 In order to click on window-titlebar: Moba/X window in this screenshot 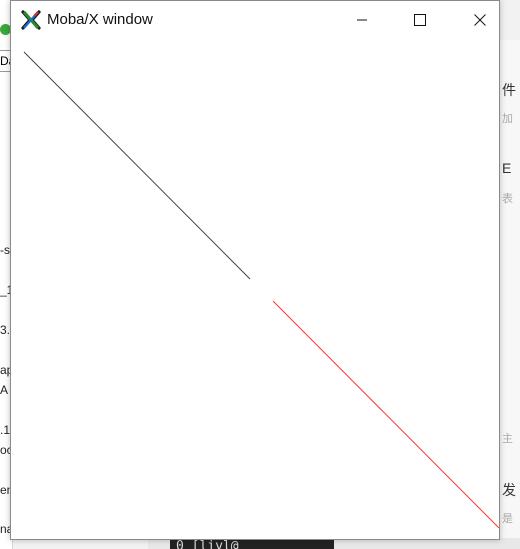, I will do `click(255, 20)`.